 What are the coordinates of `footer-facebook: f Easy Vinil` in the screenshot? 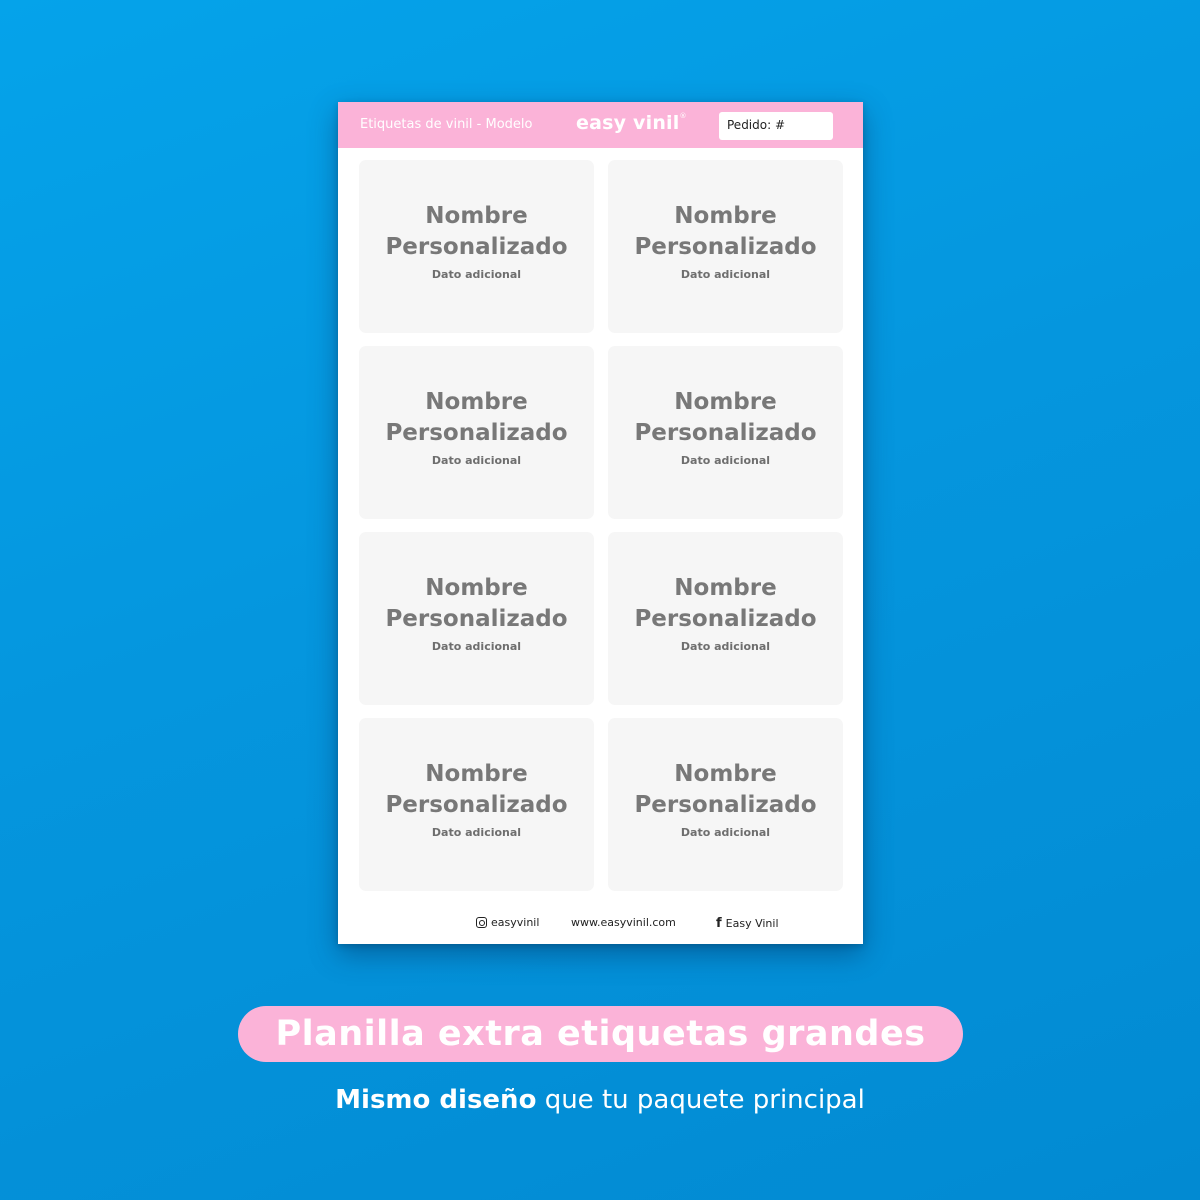 It's located at (747, 923).